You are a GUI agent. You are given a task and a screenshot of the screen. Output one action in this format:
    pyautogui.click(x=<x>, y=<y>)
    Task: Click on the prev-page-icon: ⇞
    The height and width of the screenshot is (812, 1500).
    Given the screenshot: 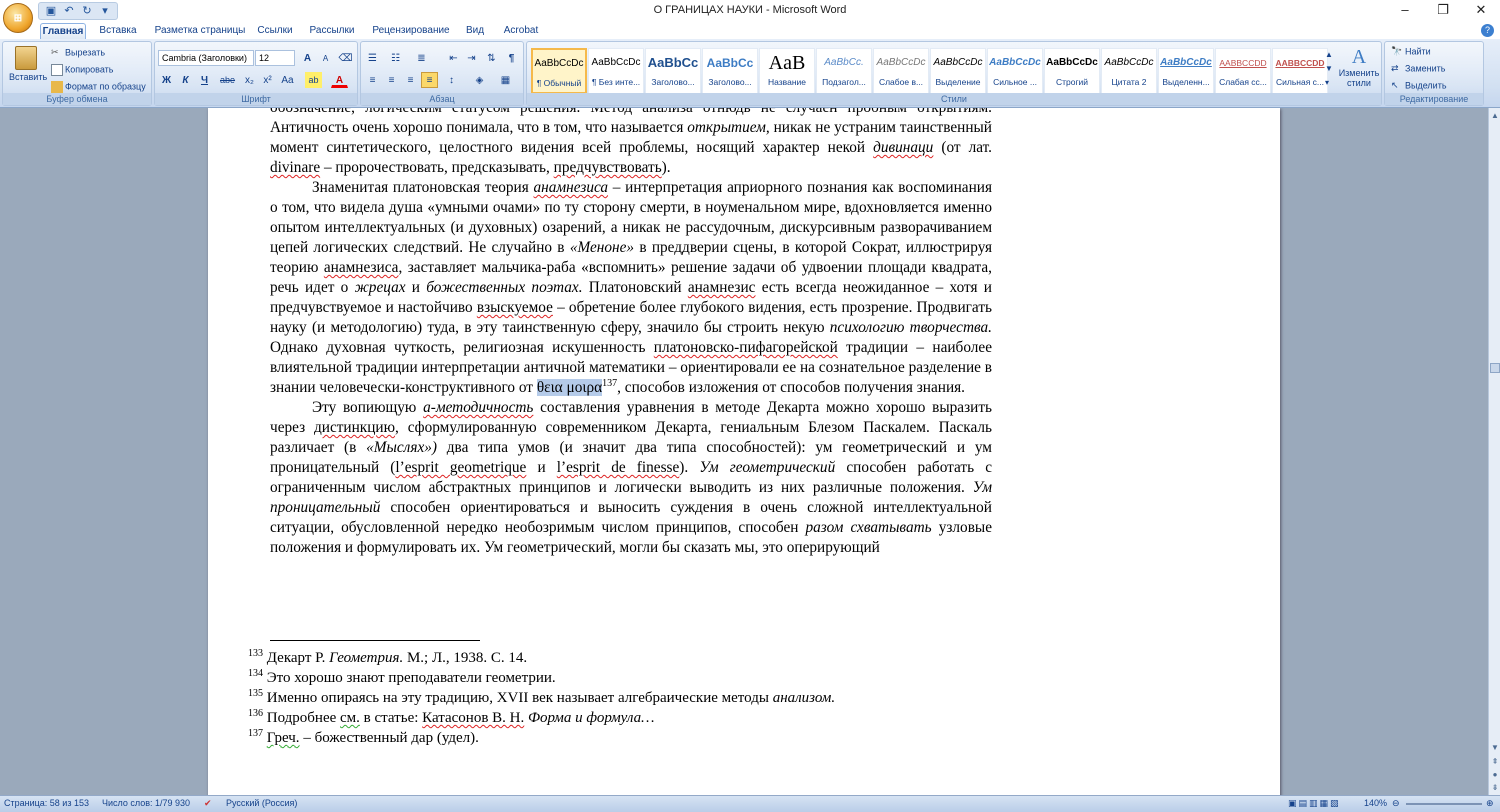 What is the action you would take?
    pyautogui.click(x=1495, y=762)
    